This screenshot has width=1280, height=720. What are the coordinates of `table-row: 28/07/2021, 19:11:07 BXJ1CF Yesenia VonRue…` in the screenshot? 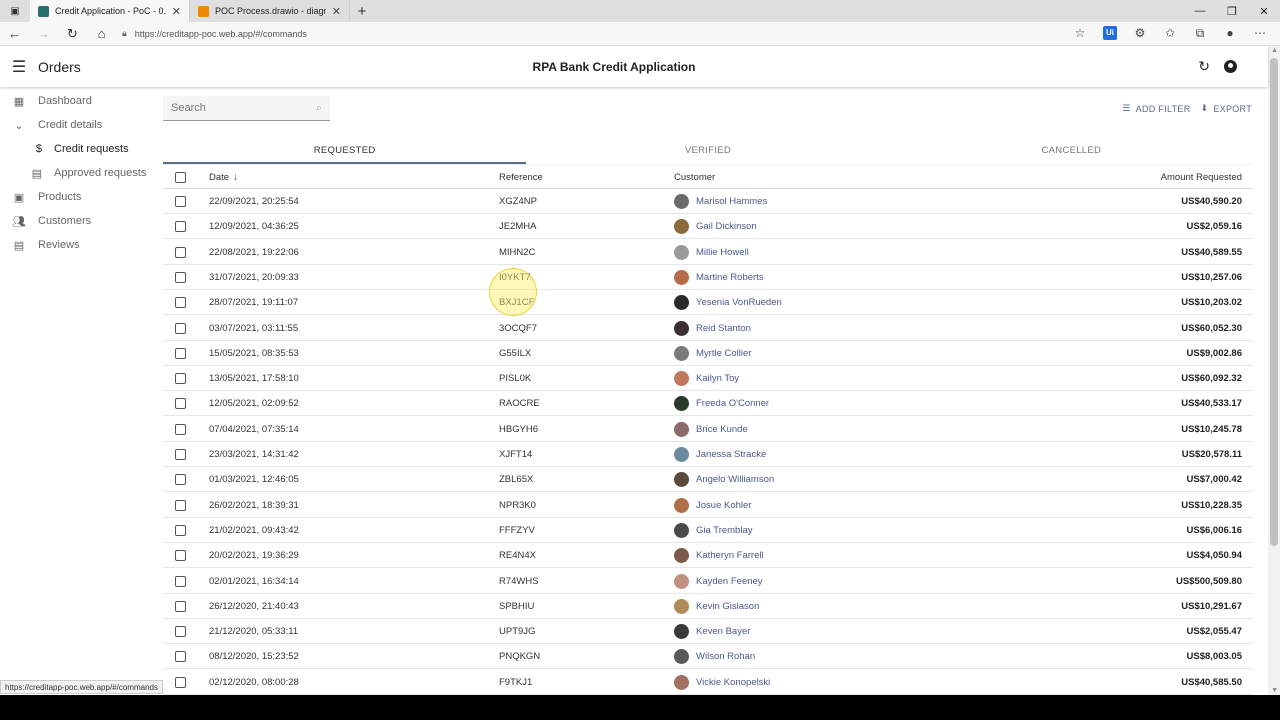 It's located at (708, 303).